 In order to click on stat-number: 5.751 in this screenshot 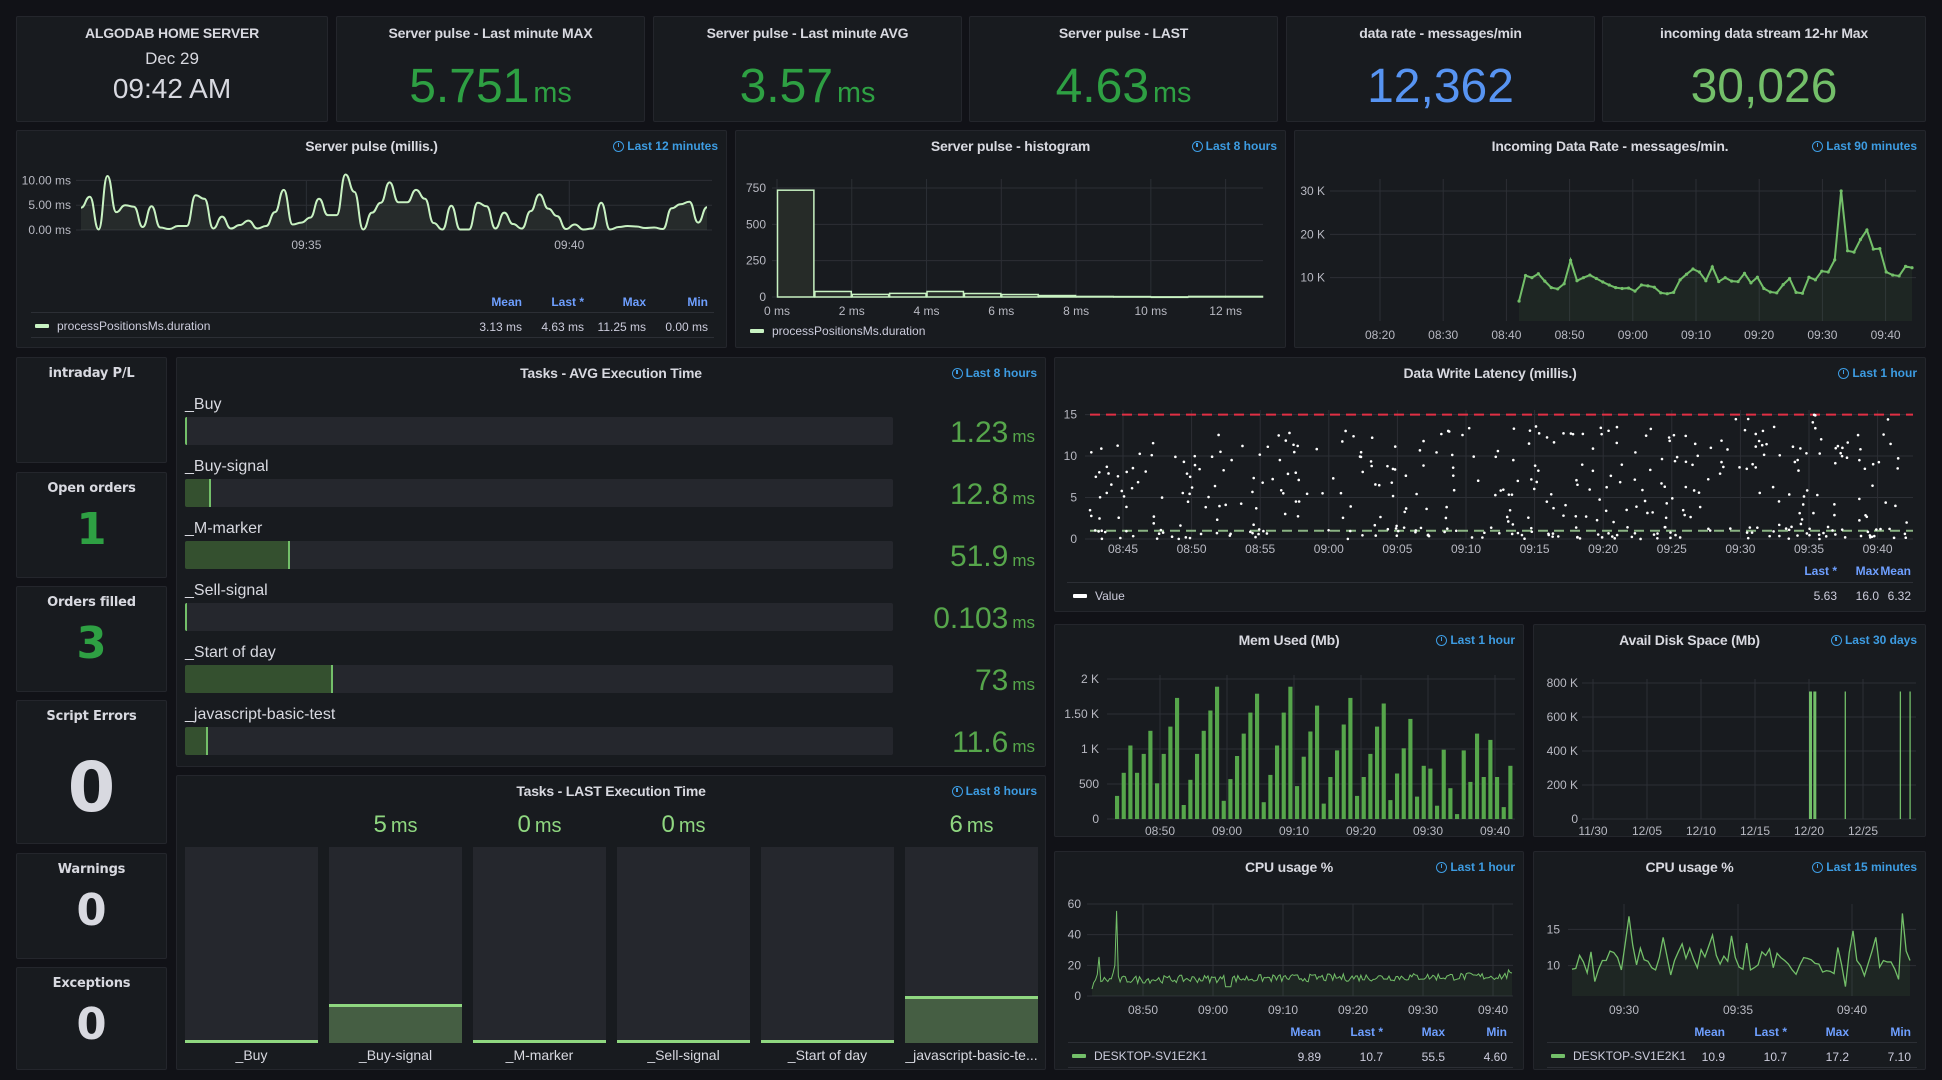, I will do `click(469, 86)`.